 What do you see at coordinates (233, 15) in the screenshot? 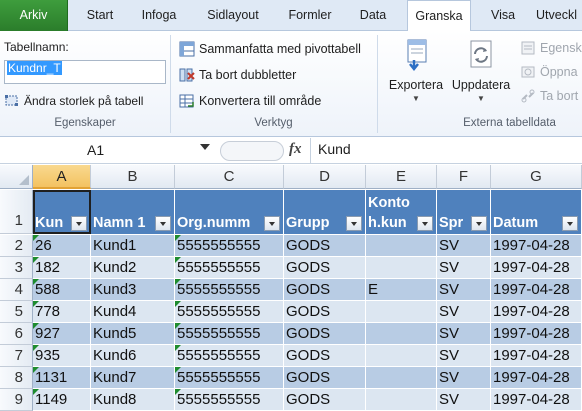
I see `tab-page-layout: Sidlayout` at bounding box center [233, 15].